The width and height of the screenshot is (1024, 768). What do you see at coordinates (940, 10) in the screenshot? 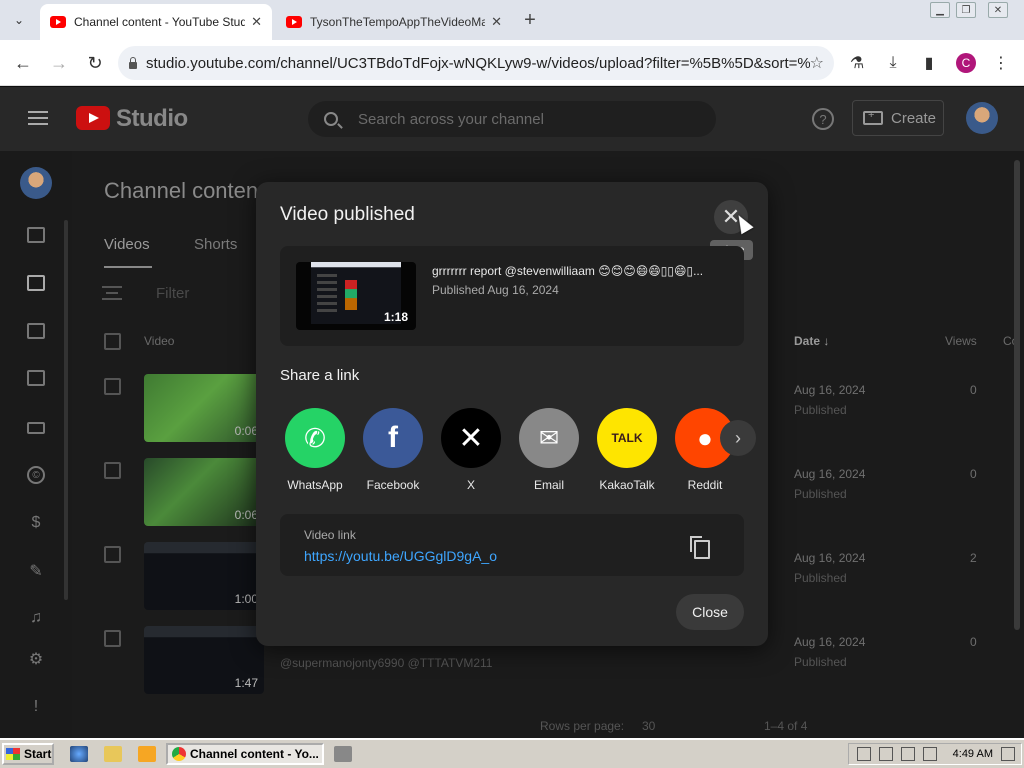
I see `minimize-icon: ▁` at bounding box center [940, 10].